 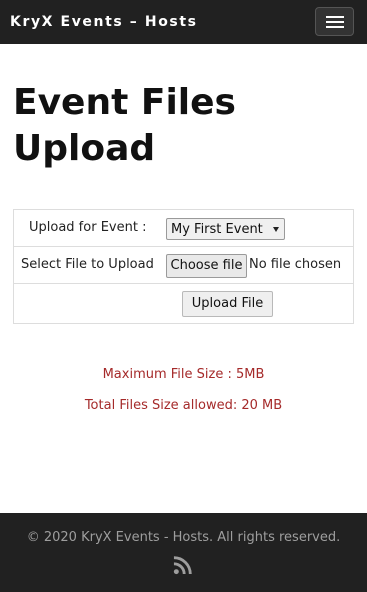 I want to click on choose-file-button: Choose file, so click(x=206, y=266).